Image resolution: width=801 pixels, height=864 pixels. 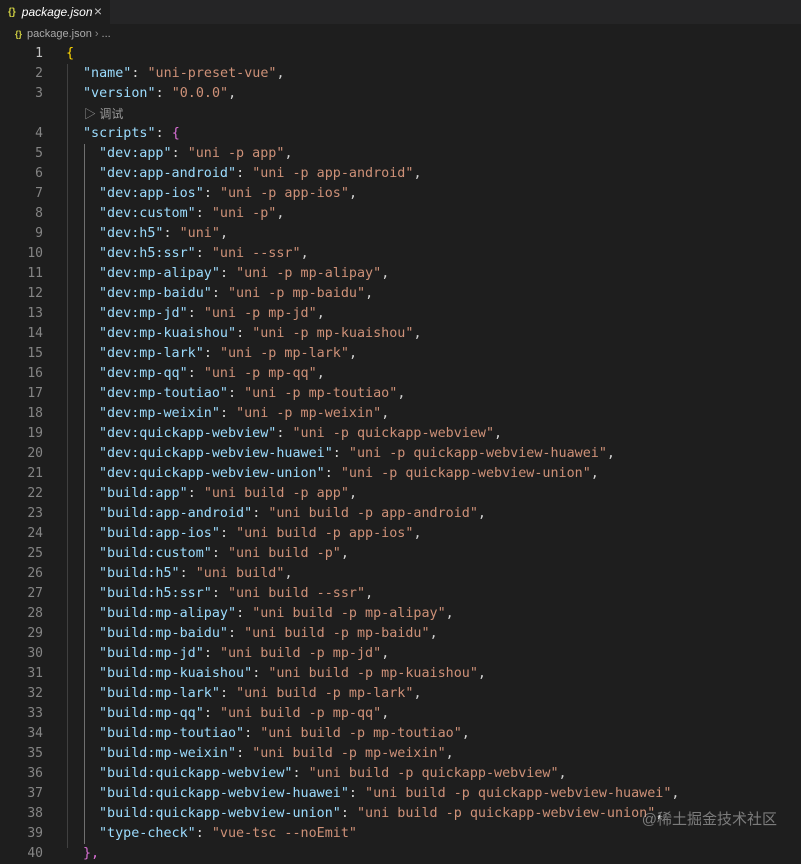 I want to click on line-number: 2, so click(x=39, y=73).